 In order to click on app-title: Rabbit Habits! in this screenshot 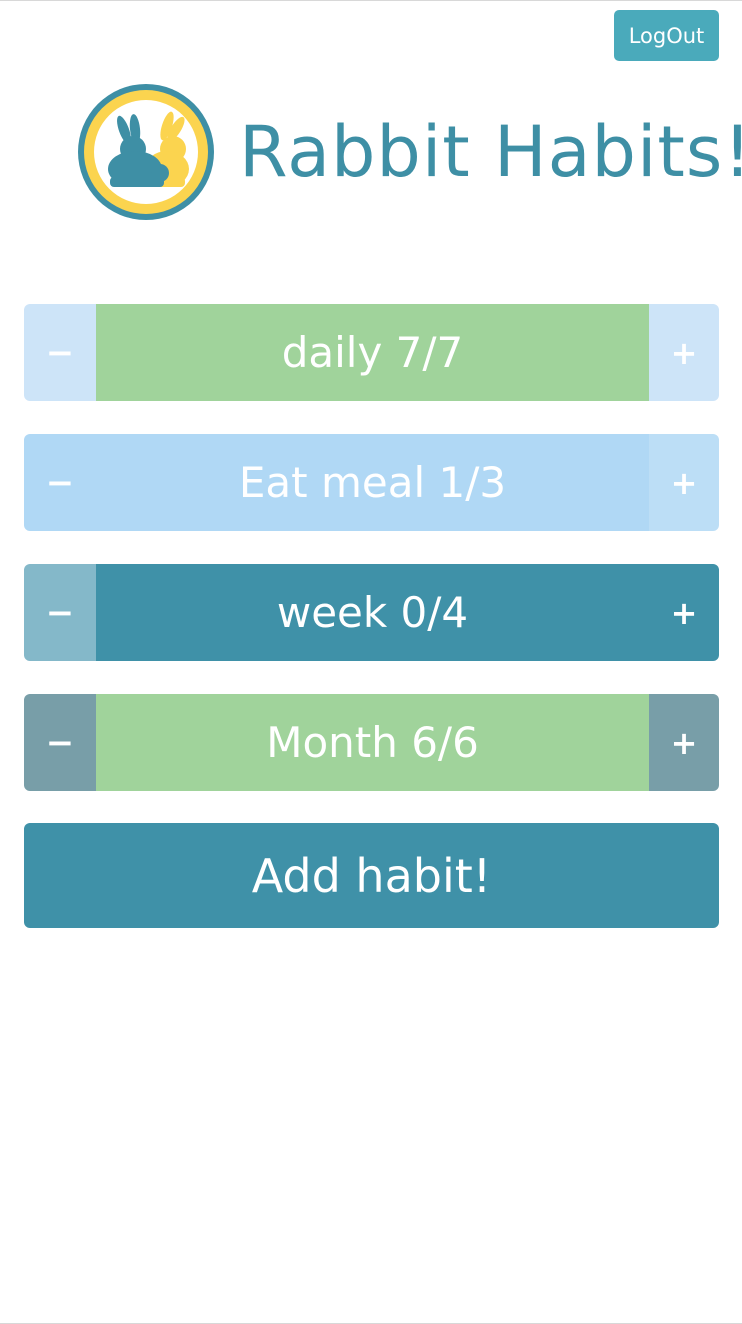, I will do `click(490, 151)`.